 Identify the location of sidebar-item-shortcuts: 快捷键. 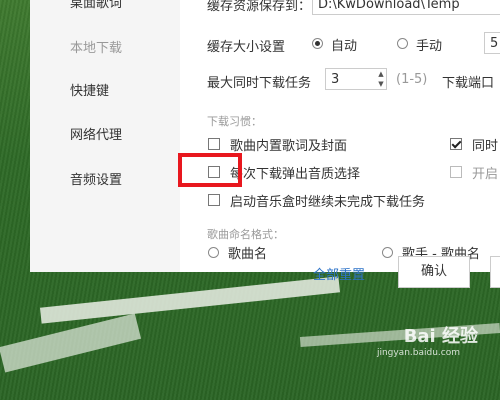
(89, 89).